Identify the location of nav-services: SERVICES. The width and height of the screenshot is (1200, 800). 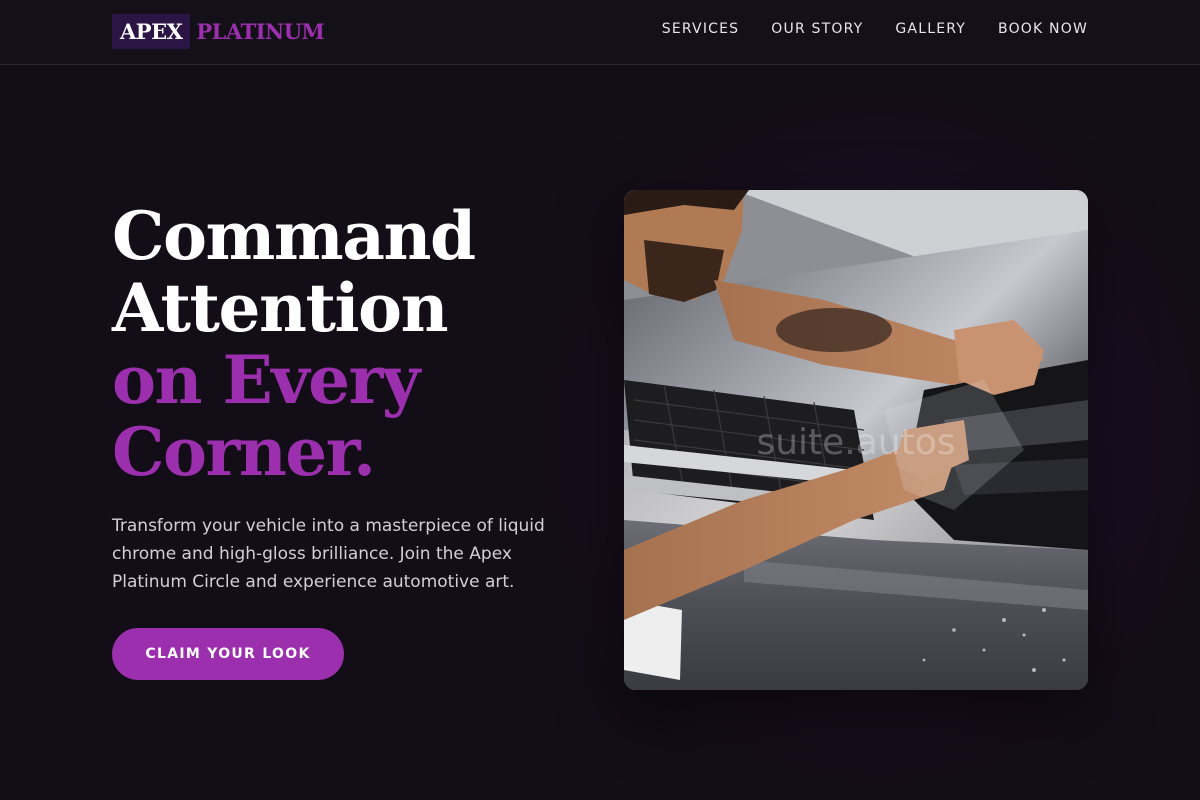
(701, 29).